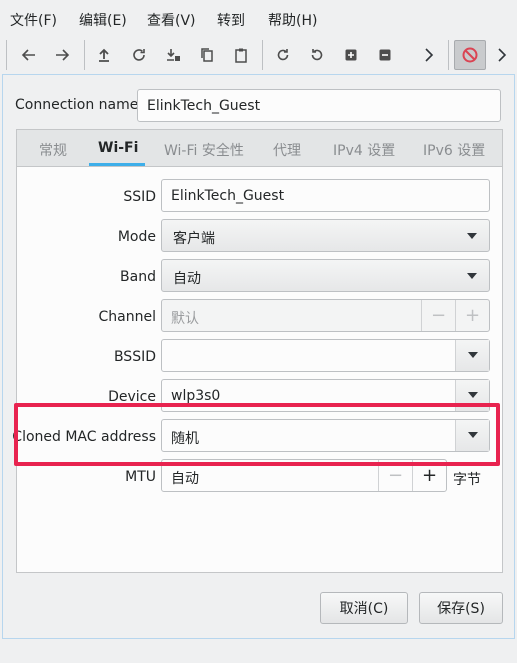 The image size is (517, 663). What do you see at coordinates (207, 55) in the screenshot?
I see `copy-icon` at bounding box center [207, 55].